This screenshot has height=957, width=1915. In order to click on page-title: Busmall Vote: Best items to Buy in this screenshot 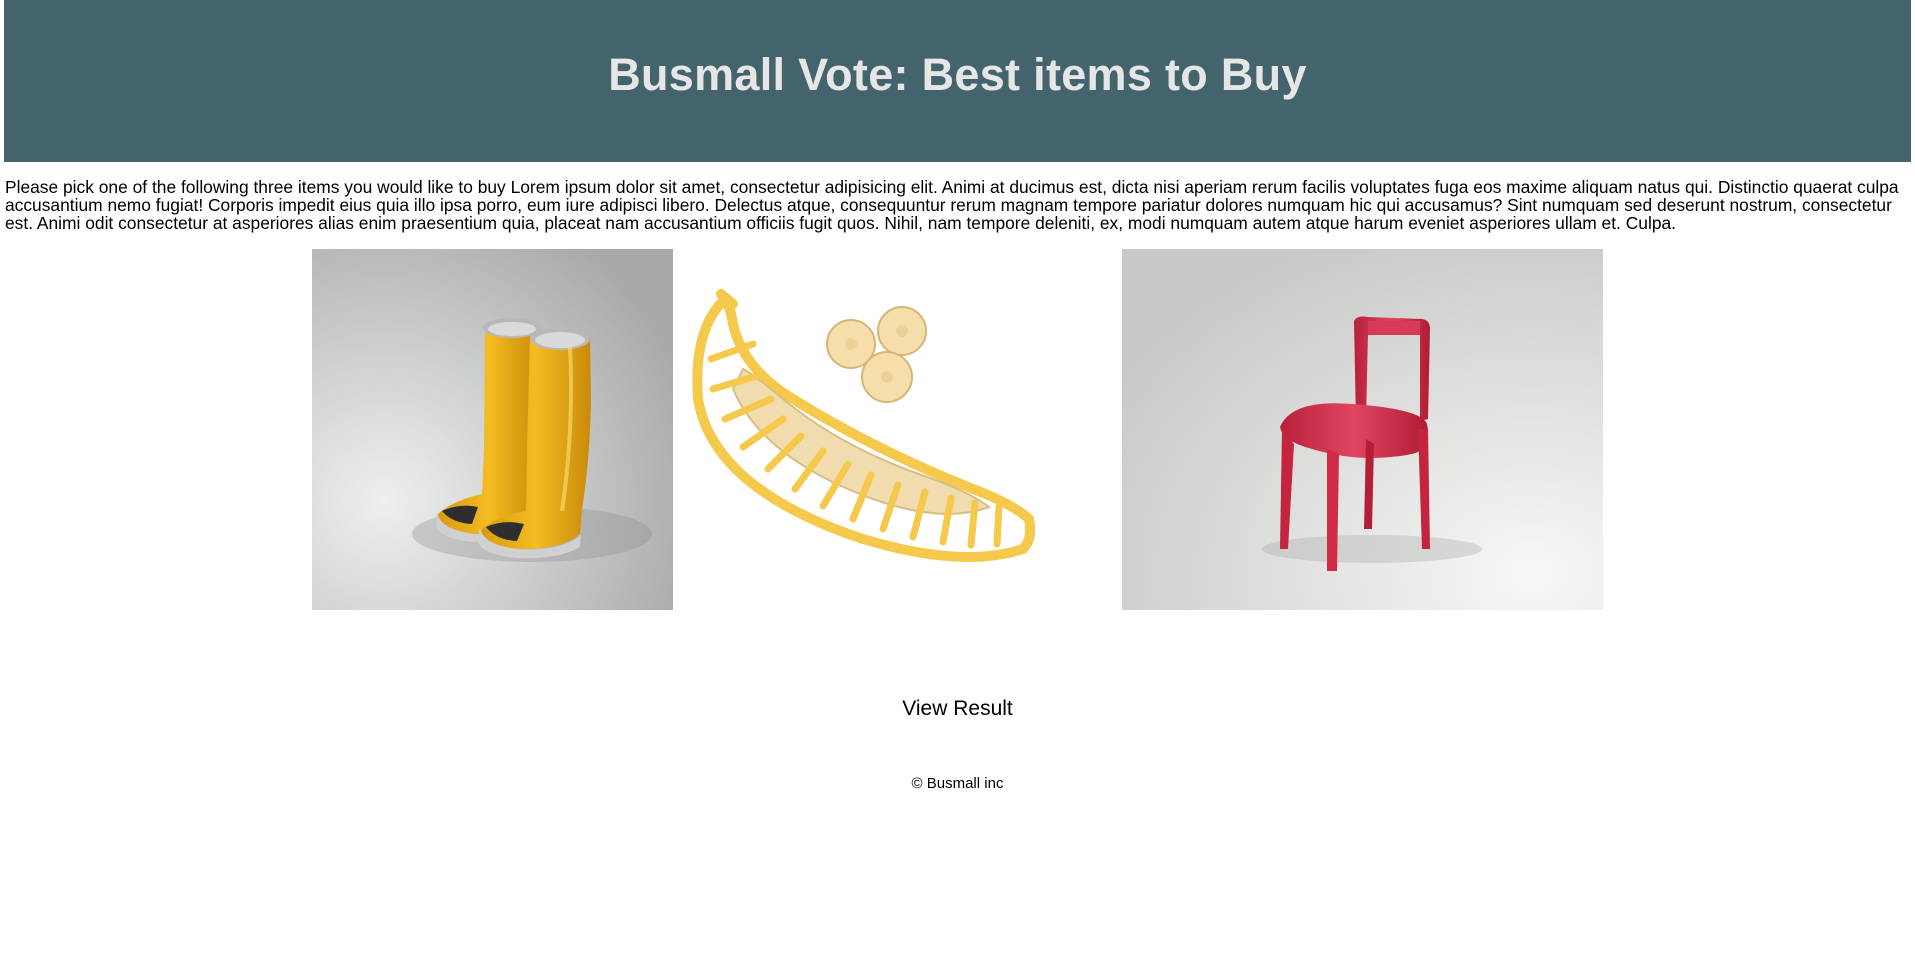, I will do `click(957, 74)`.